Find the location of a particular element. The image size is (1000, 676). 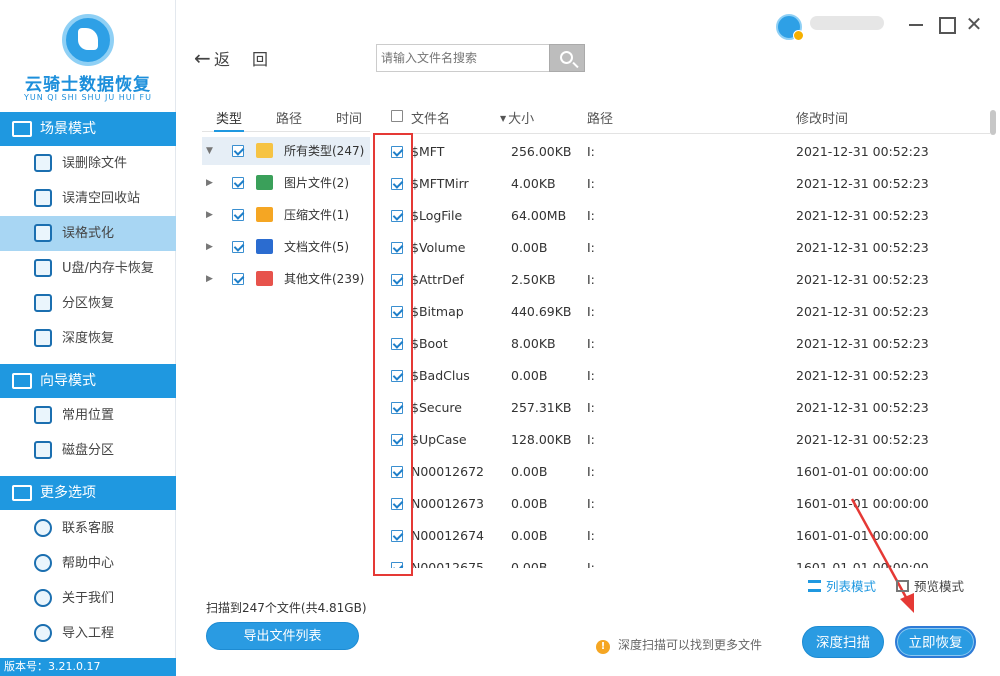

back-button: ← 返回 is located at coordinates (242, 58).